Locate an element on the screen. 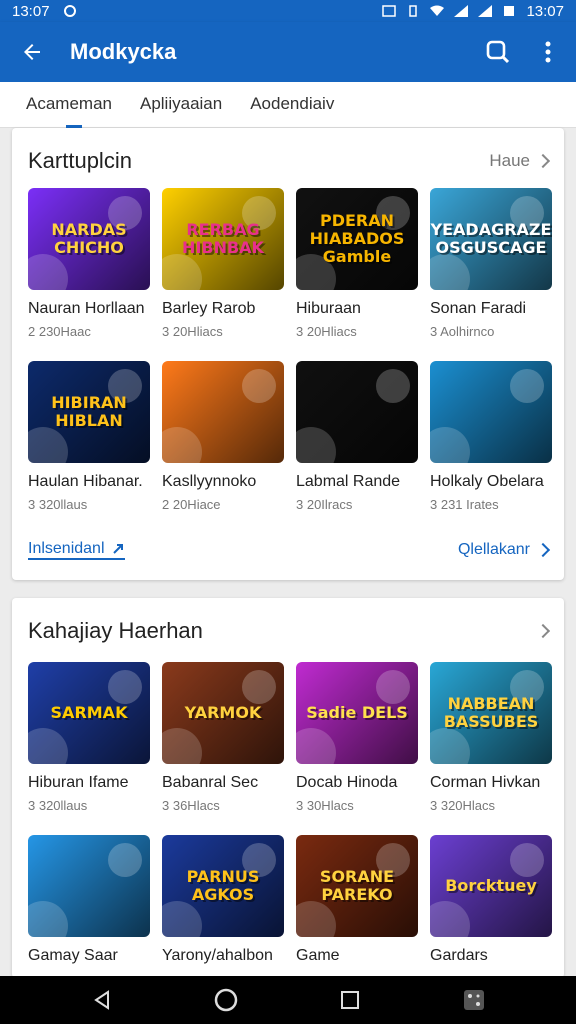 The width and height of the screenshot is (576, 1024). tab-0: Acameman is located at coordinates (69, 105).